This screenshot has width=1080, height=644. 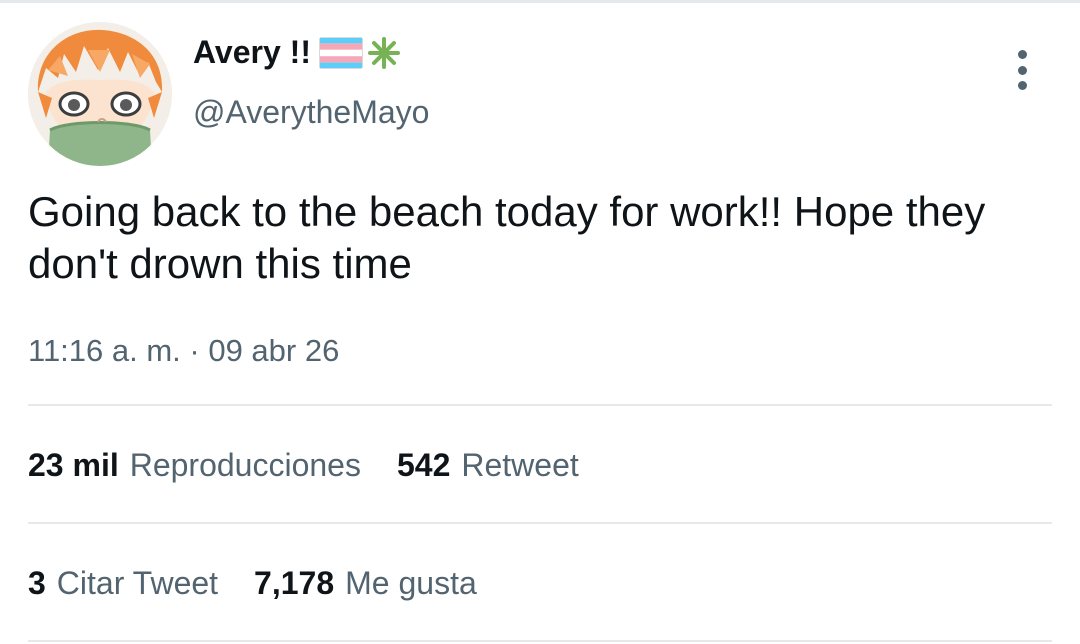 I want to click on views-count: 23 mil, so click(x=73, y=465).